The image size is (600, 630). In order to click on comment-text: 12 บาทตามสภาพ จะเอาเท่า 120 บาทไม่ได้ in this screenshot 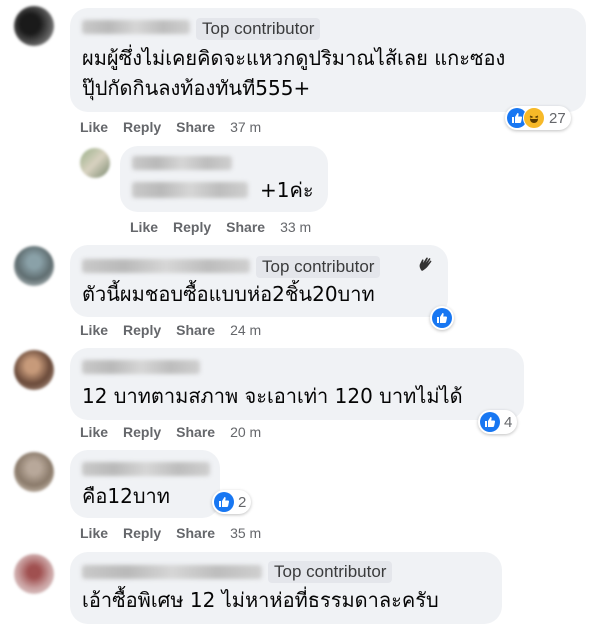, I will do `click(272, 396)`.